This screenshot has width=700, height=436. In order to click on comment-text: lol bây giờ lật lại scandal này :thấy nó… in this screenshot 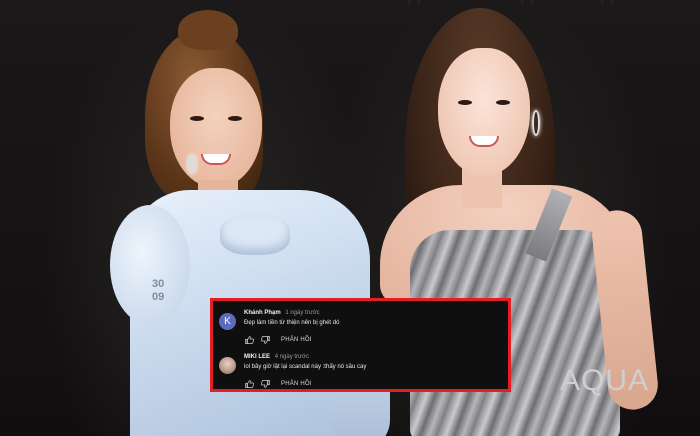, I will do `click(305, 367)`.